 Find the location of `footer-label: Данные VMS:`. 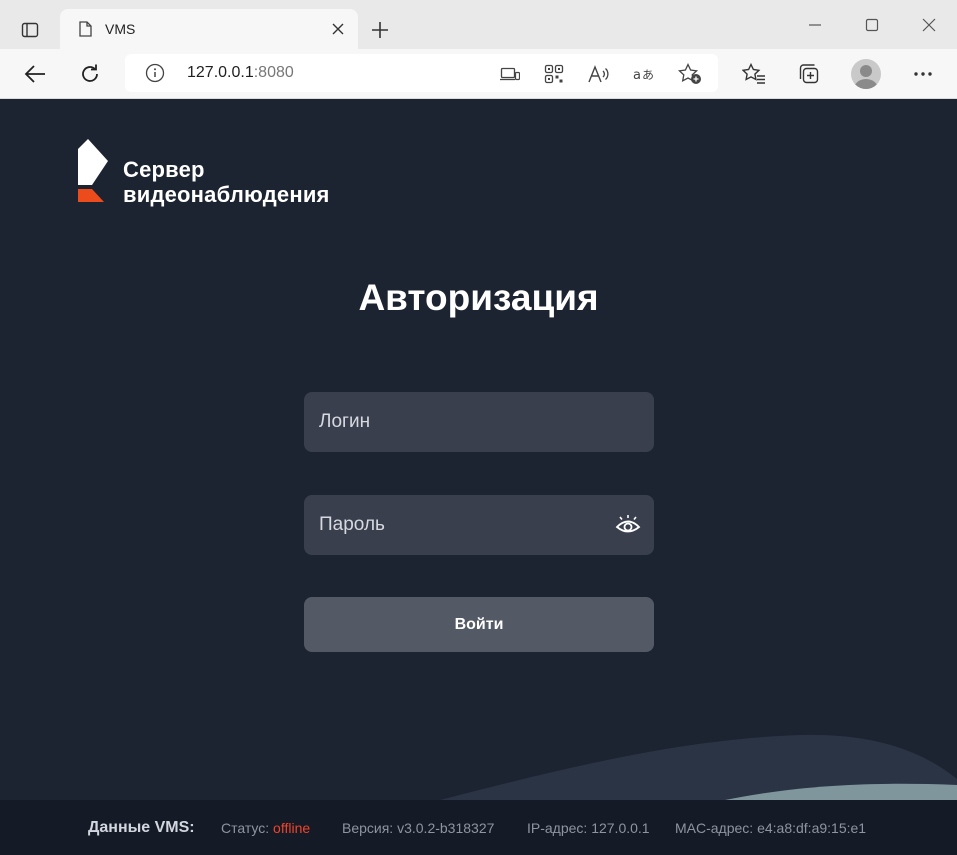

footer-label: Данные VMS: is located at coordinates (141, 827).